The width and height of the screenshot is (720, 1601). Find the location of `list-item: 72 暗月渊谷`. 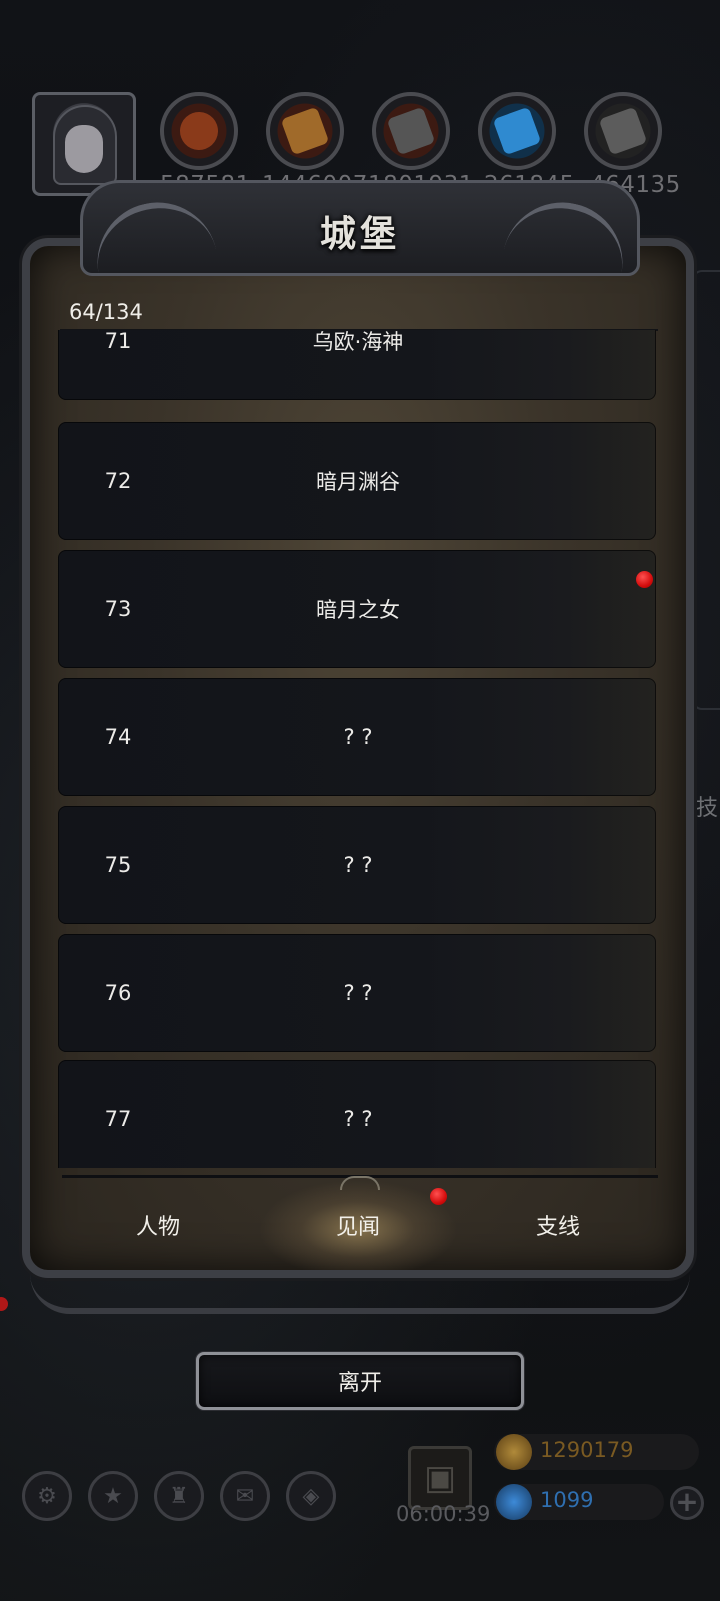

list-item: 72 暗月渊谷 is located at coordinates (357, 481).